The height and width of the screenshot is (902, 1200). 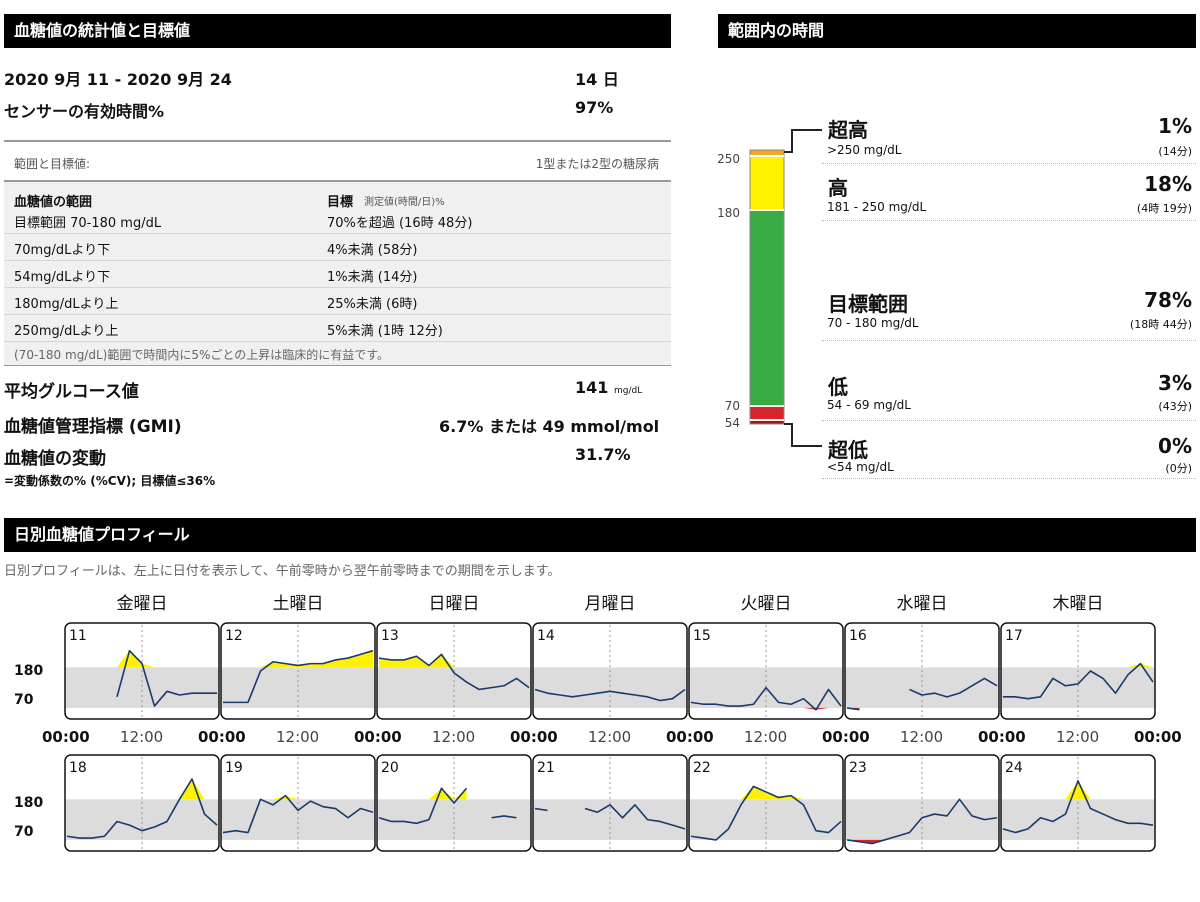 I want to click on day-panel: 23, so click(x=922, y=803).